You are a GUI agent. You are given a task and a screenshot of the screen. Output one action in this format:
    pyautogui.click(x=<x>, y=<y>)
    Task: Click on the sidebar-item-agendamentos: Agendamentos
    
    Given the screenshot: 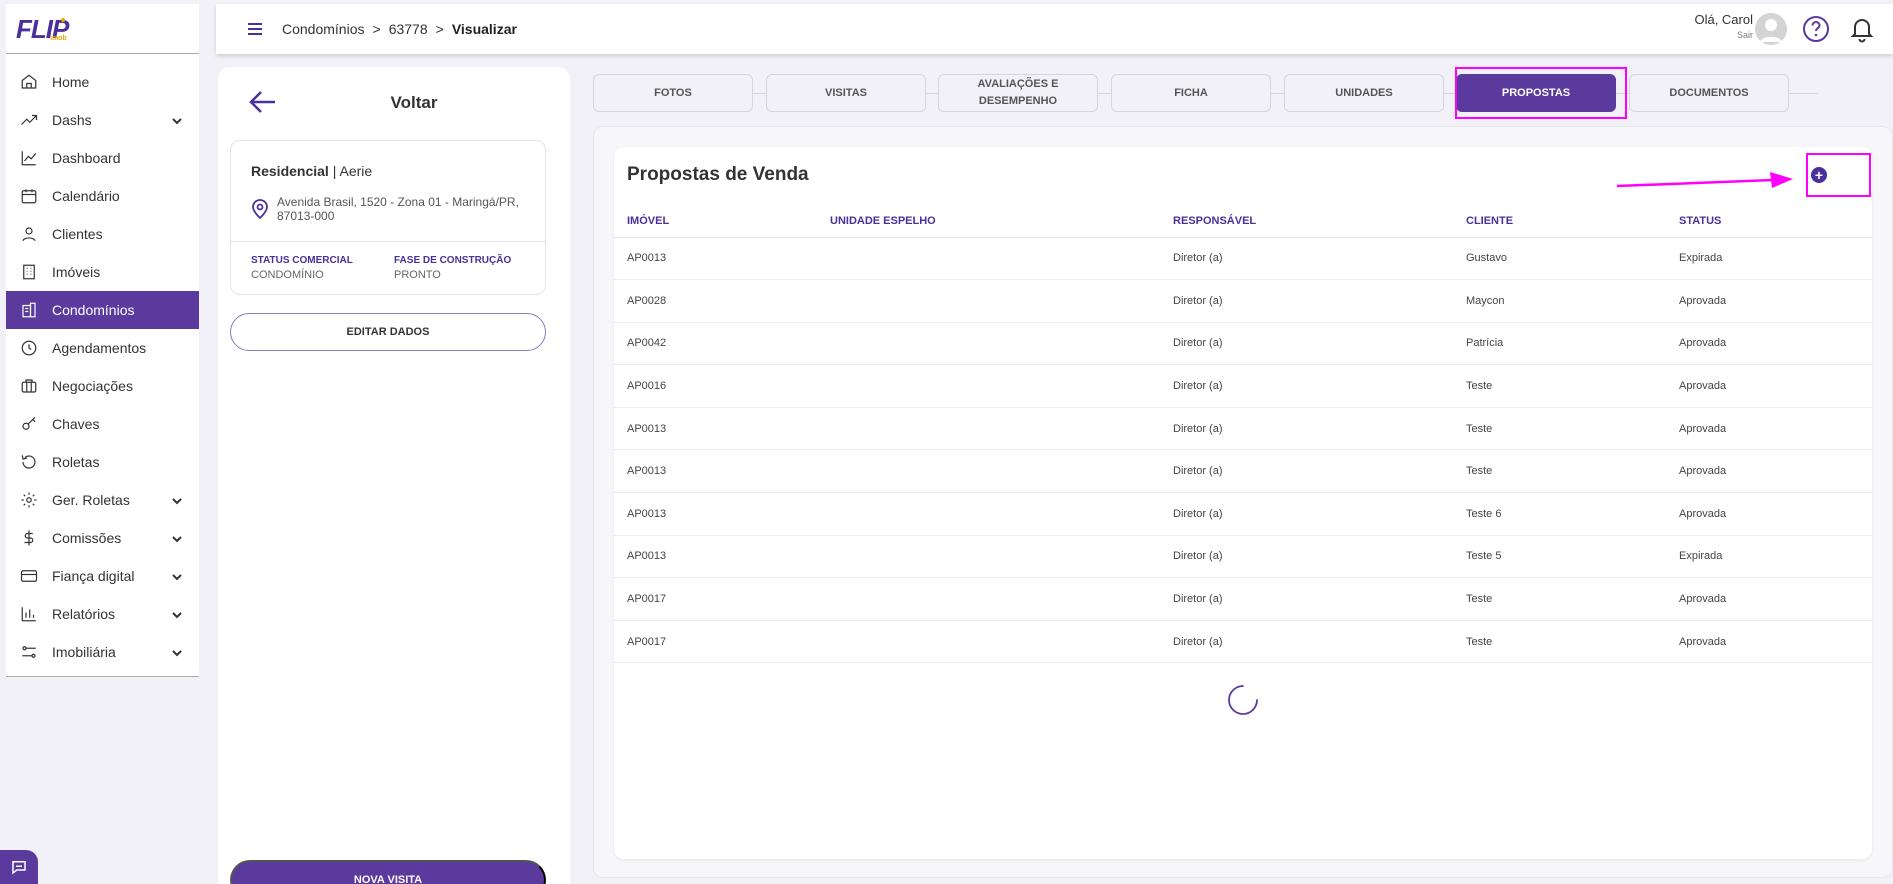 What is the action you would take?
    pyautogui.click(x=102, y=348)
    